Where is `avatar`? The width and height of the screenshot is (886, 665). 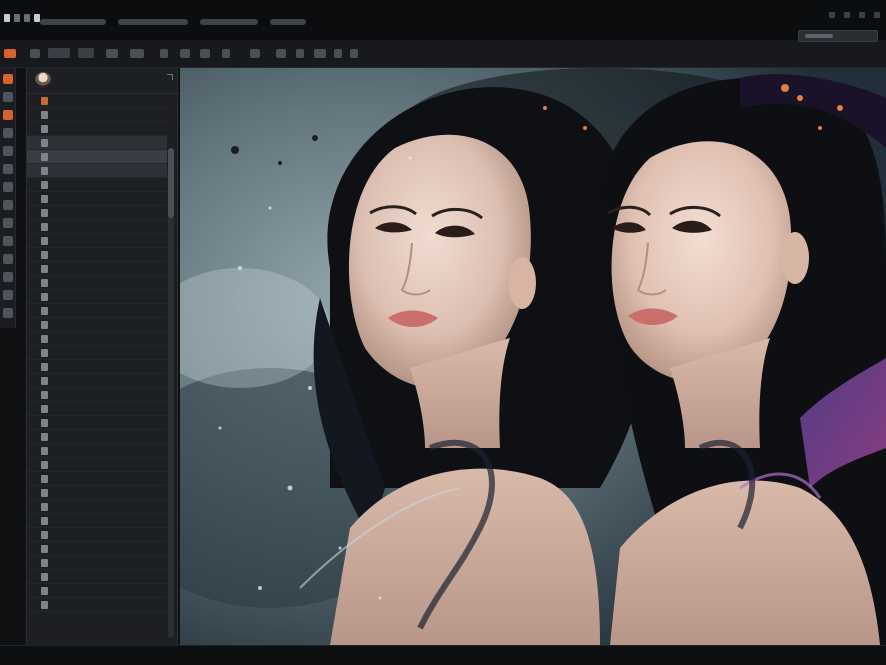 avatar is located at coordinates (43, 80).